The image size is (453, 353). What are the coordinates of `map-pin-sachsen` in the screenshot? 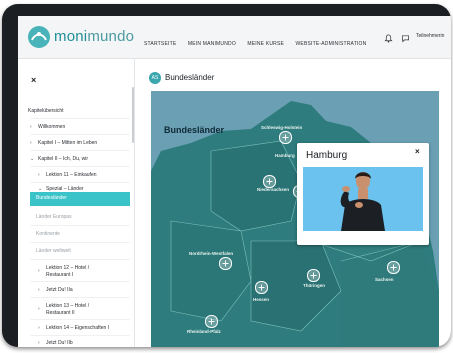 It's located at (393, 267).